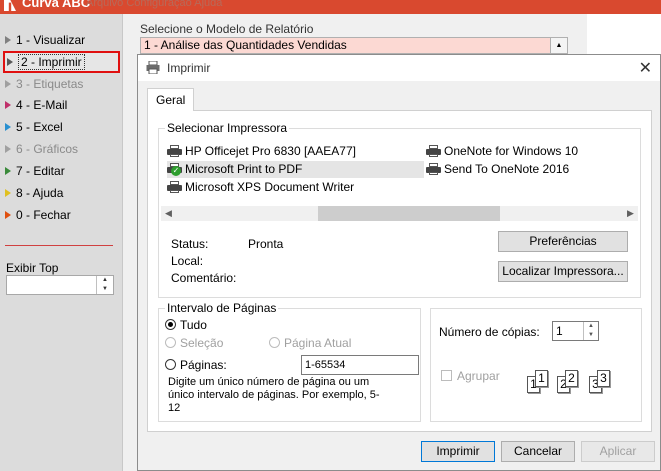 This screenshot has height=471, width=661. I want to click on sidebar-item-ajuda: 8 - Ajuda, so click(61, 193).